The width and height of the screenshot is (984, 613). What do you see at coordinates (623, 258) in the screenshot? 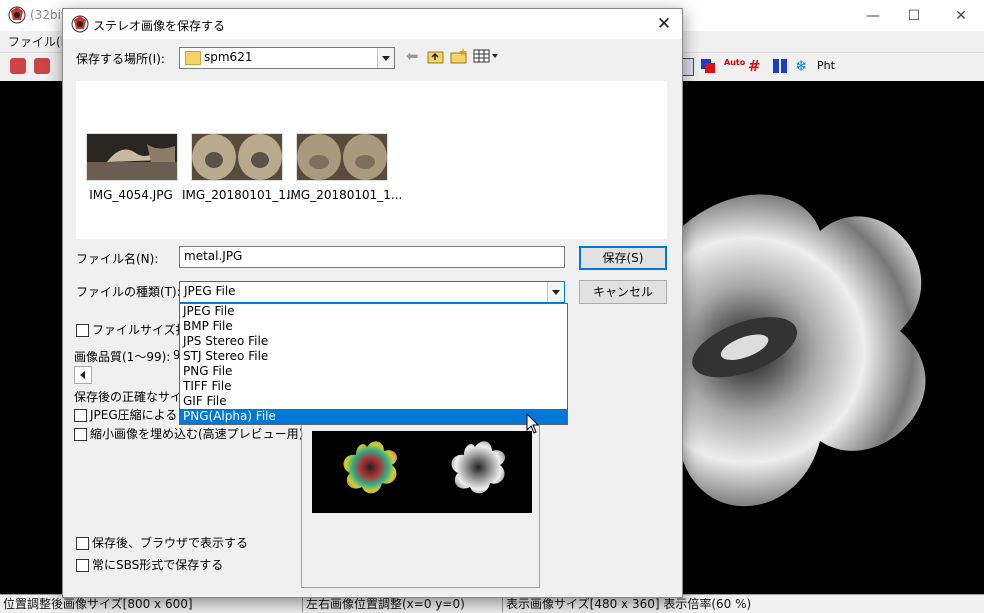
I see `save-button: 保存(S)` at bounding box center [623, 258].